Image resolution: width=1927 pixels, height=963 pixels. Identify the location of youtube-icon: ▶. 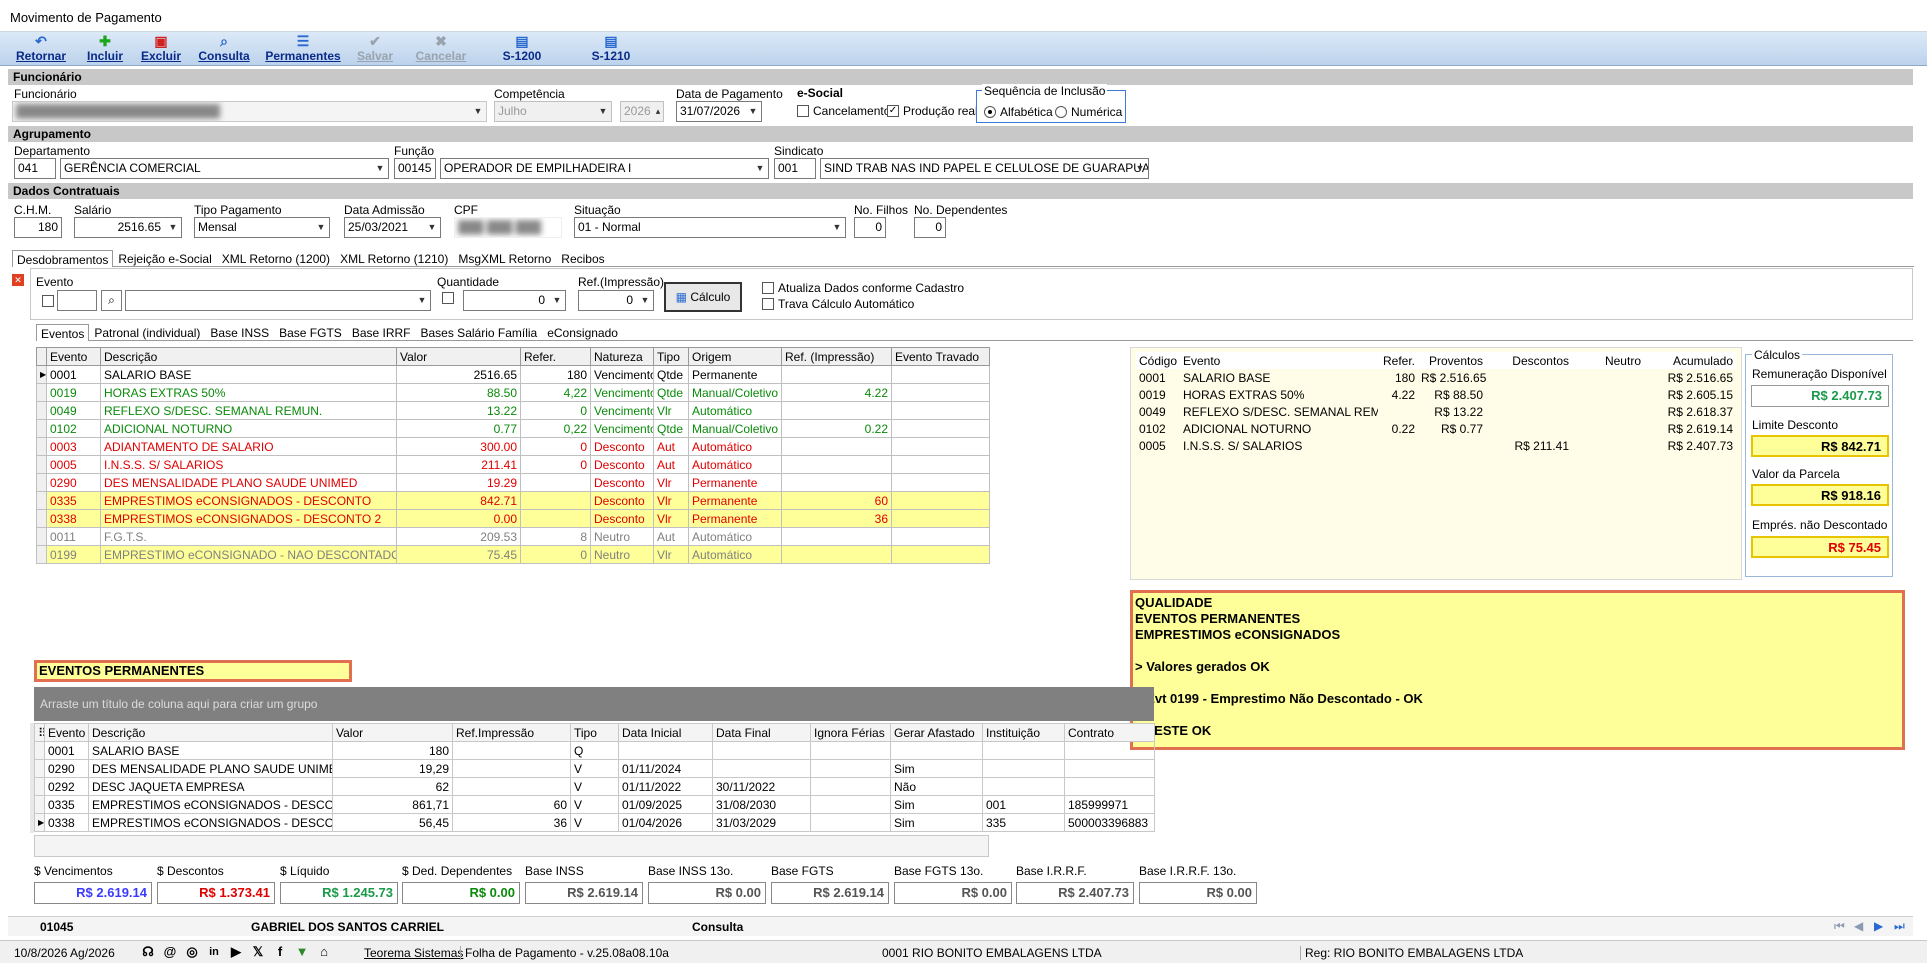
(236, 952).